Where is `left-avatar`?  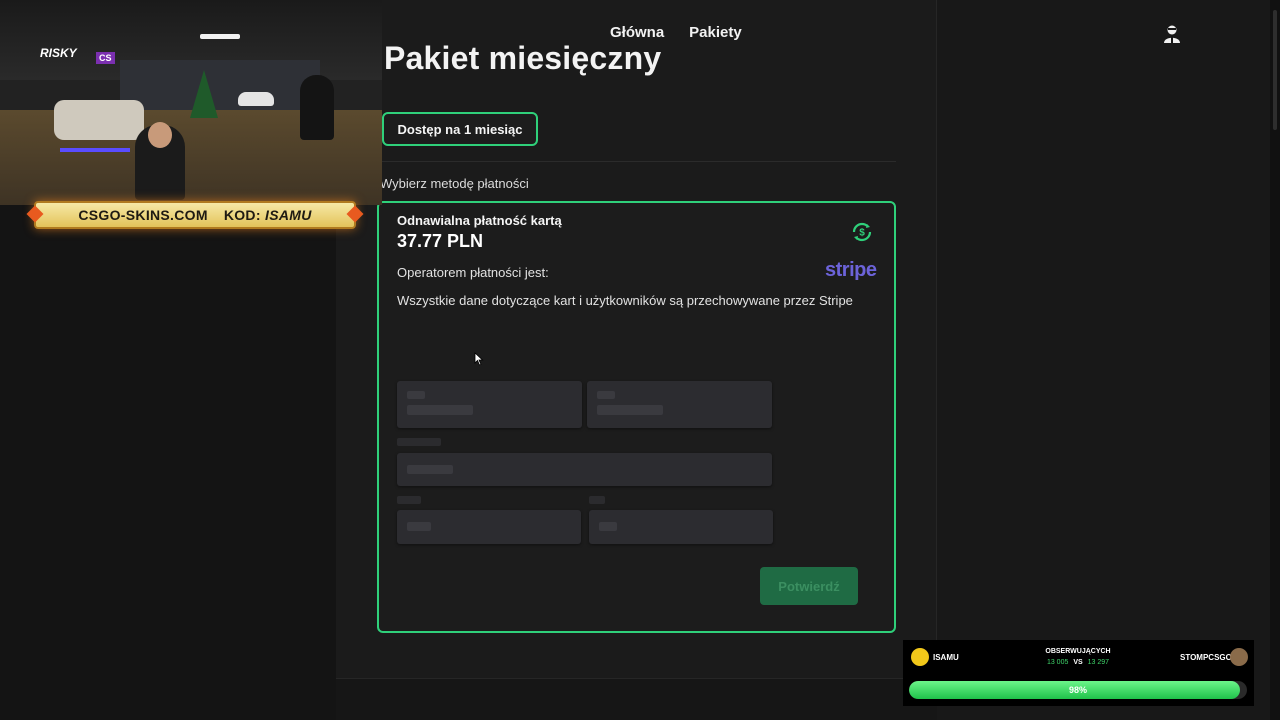
left-avatar is located at coordinates (920, 657).